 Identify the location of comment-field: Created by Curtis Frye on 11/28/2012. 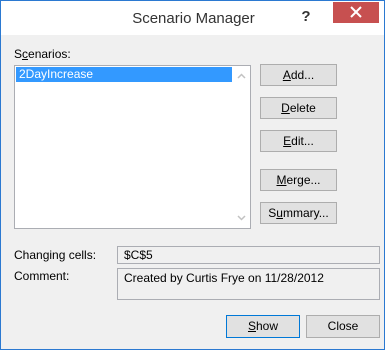
(248, 284).